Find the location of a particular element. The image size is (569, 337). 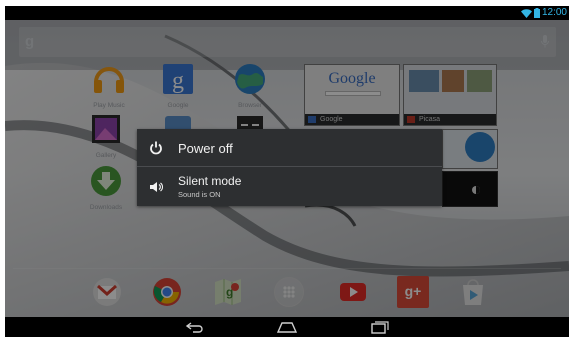

recents-icon is located at coordinates (379, 327).